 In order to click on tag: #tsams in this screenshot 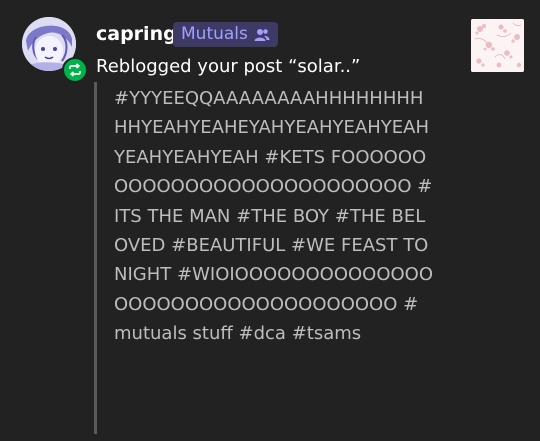, I will do `click(326, 333)`.